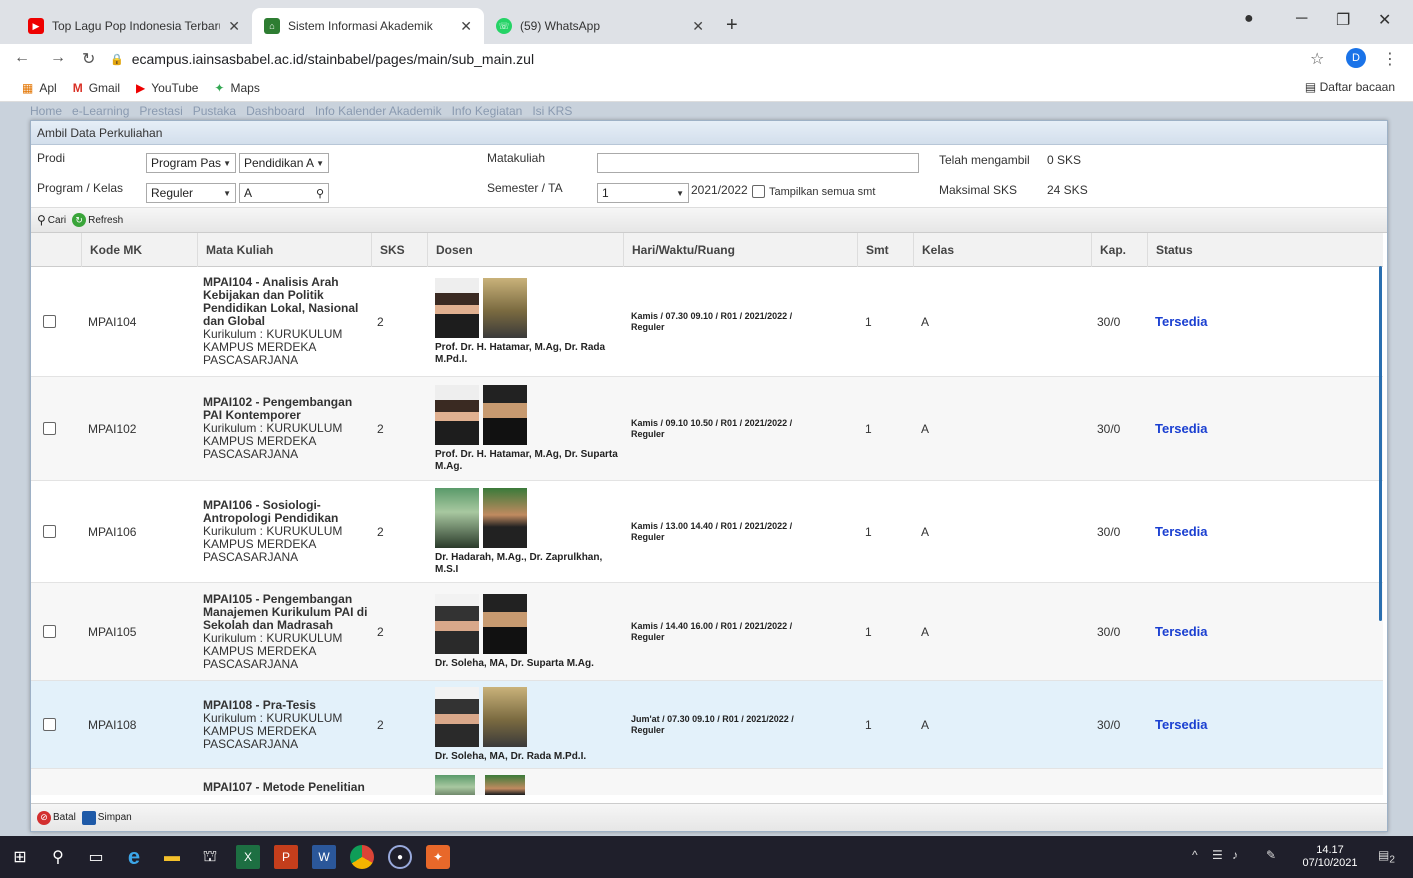 The image size is (1413, 878). Describe the element at coordinates (885, 250) in the screenshot. I see `col-smt: Smt` at that location.